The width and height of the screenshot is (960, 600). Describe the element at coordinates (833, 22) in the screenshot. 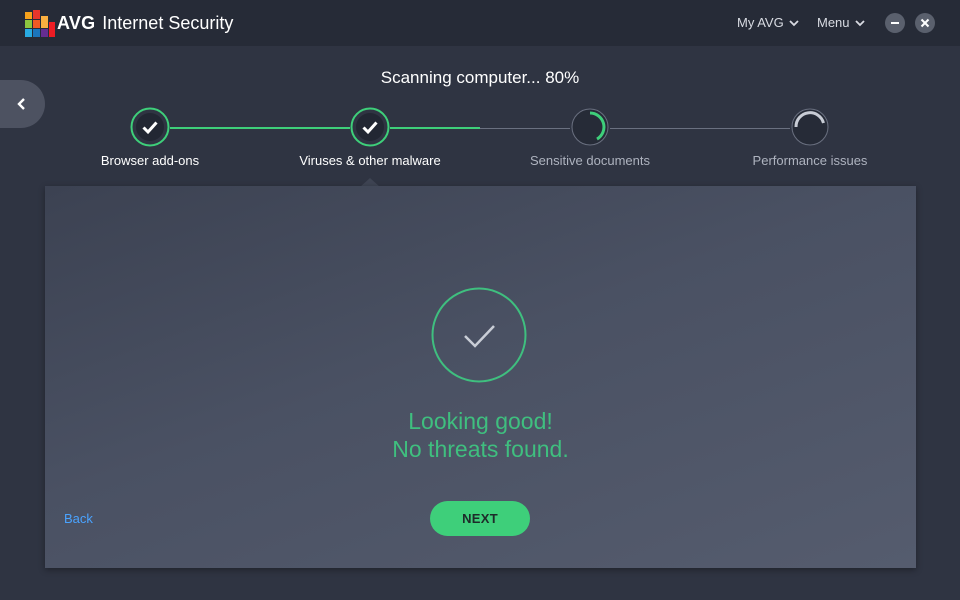

I see `menu-label: Menu` at that location.